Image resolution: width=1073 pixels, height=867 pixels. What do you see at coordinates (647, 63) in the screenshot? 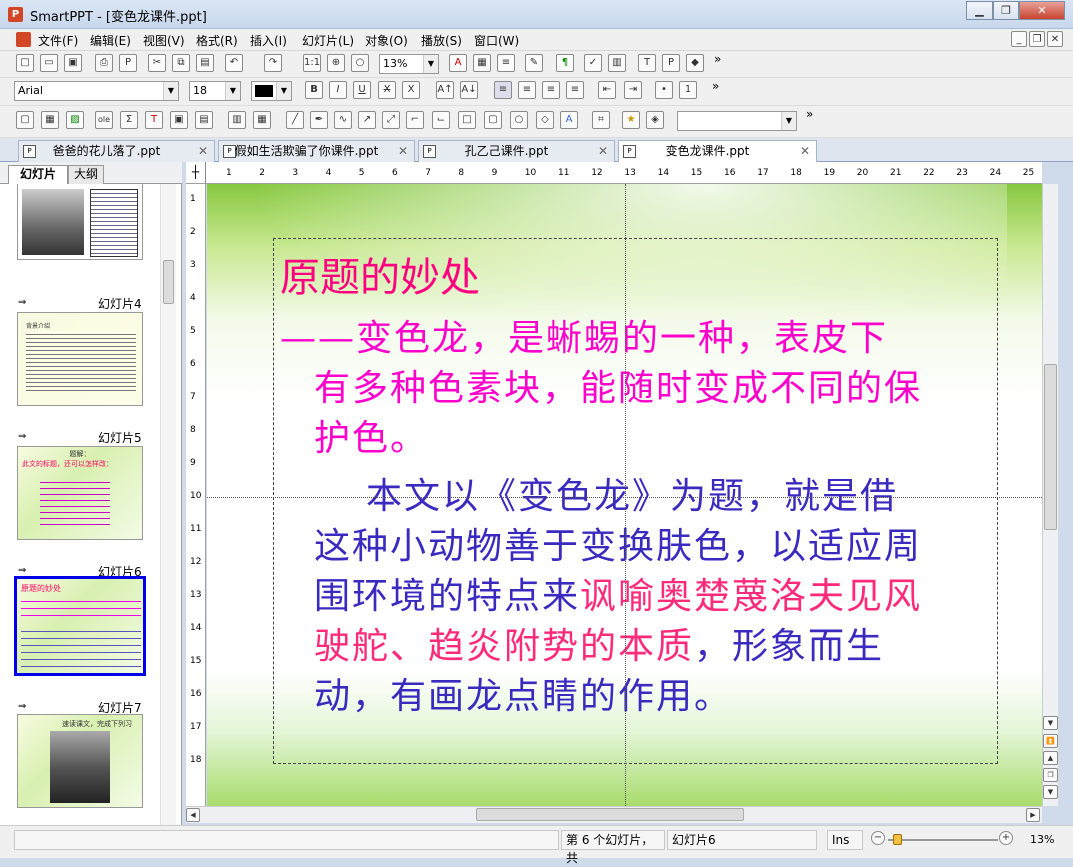
I see `text-box-icon: T` at bounding box center [647, 63].